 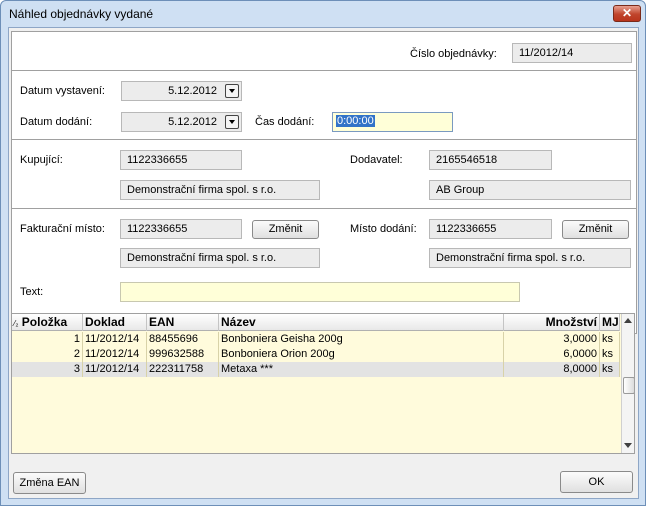 What do you see at coordinates (183, 354) in the screenshot?
I see `cell-ean: 999632588` at bounding box center [183, 354].